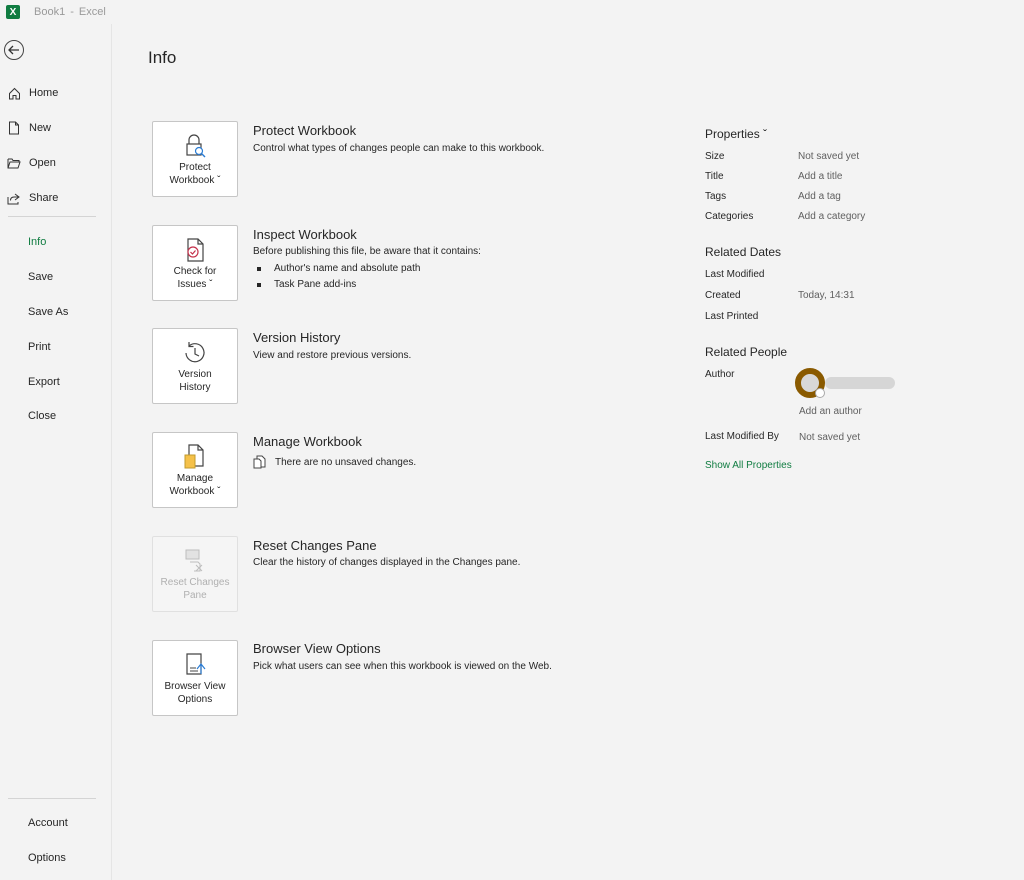  I want to click on browser-view-options-button: Browser View Options, so click(195, 678).